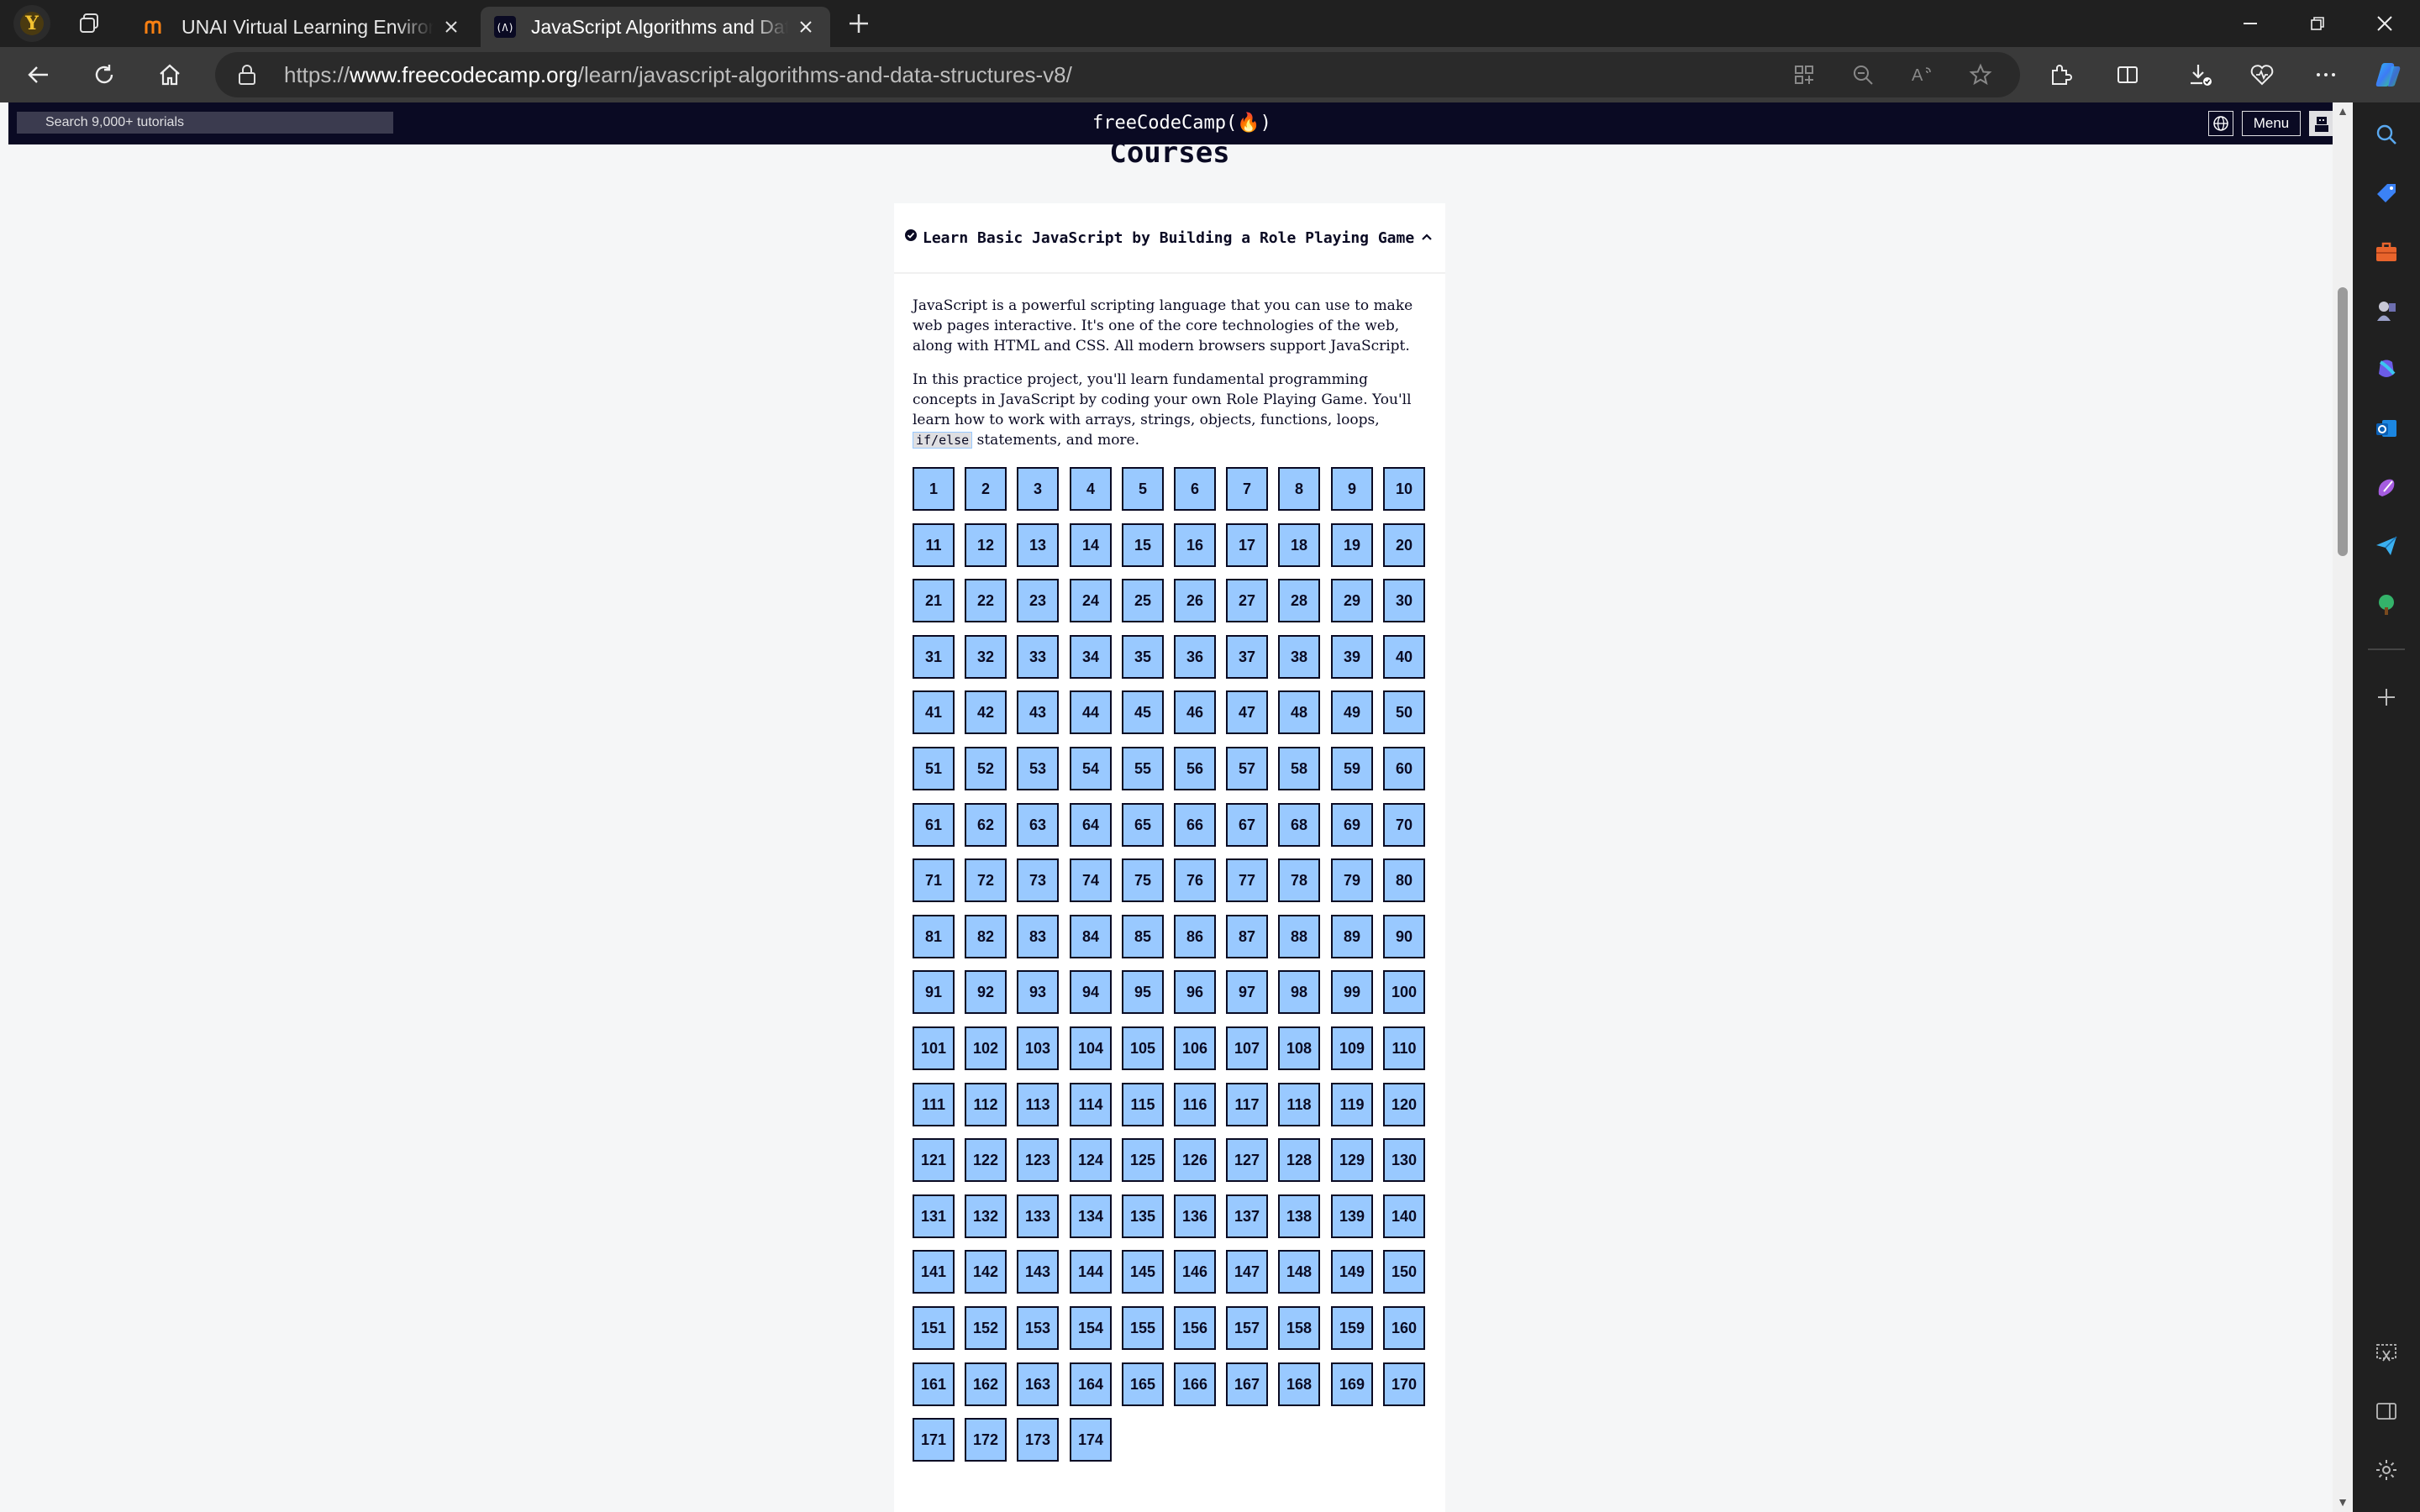 The image size is (2420, 1512). I want to click on step-106-button: 106, so click(1195, 1048).